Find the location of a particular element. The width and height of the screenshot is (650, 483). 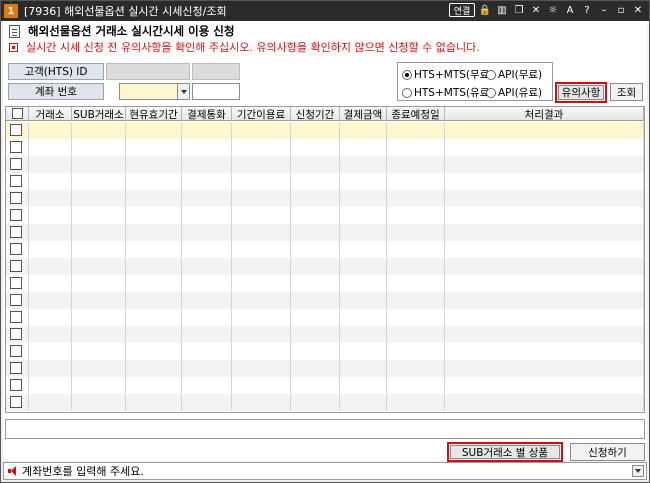

query-button: 조회 is located at coordinates (626, 92).